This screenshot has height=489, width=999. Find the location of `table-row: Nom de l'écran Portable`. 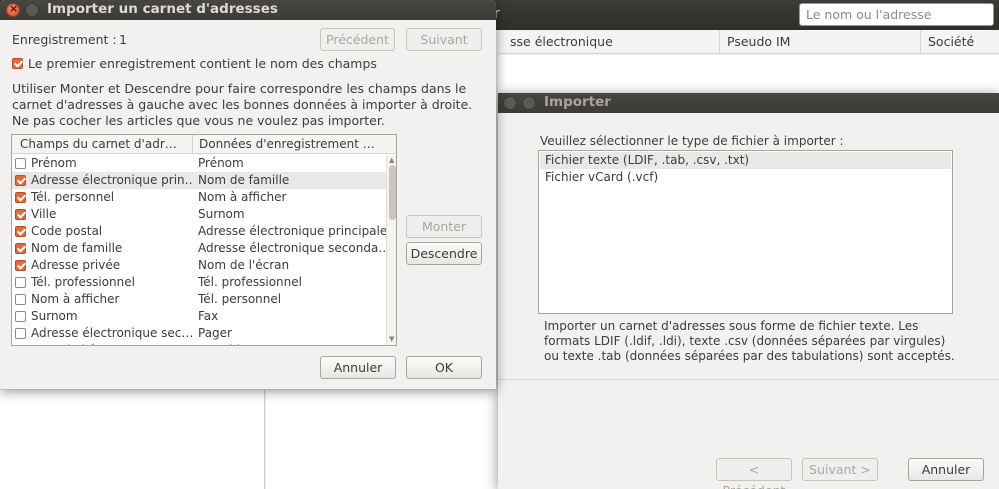

table-row: Nom de l'écran Portable is located at coordinates (199, 344).